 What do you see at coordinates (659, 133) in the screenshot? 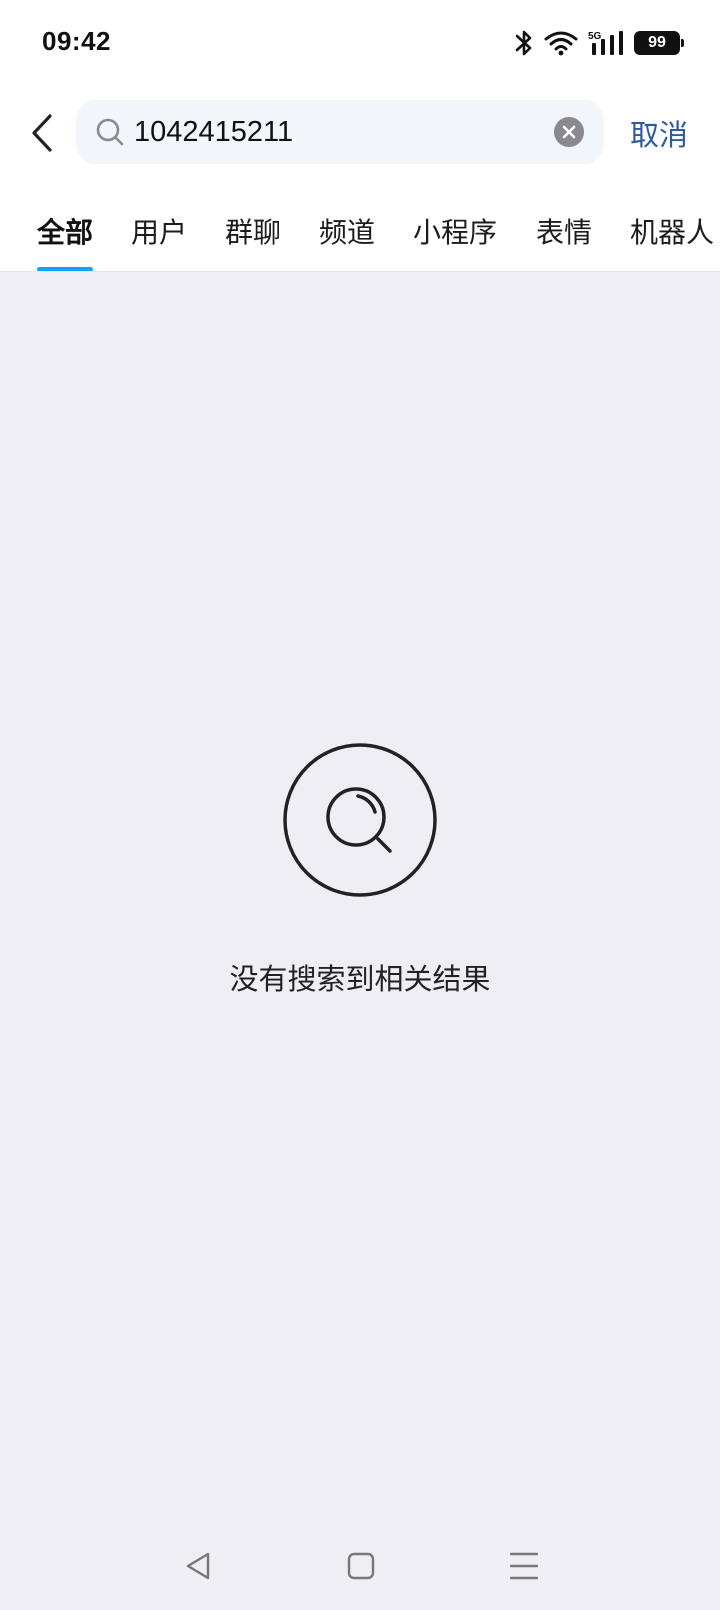
I see `cancel-button: 取消` at bounding box center [659, 133].